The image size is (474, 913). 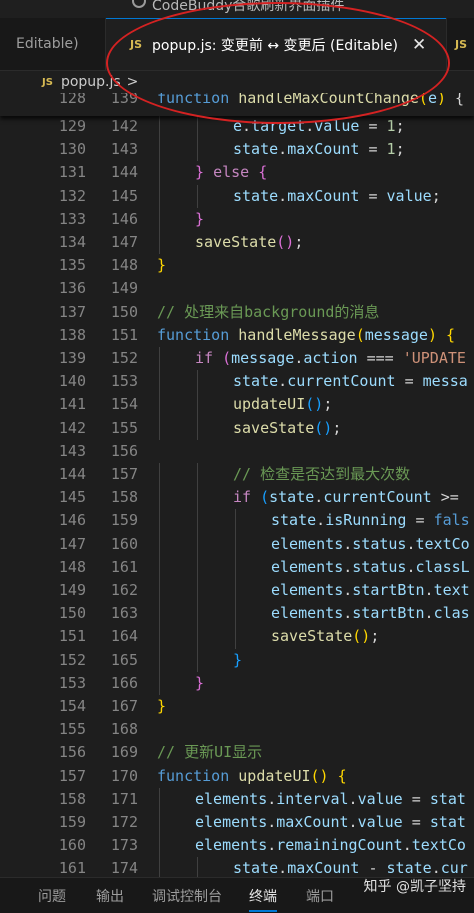 I want to click on code-line: 151 164 saveState();, so click(x=237, y=637).